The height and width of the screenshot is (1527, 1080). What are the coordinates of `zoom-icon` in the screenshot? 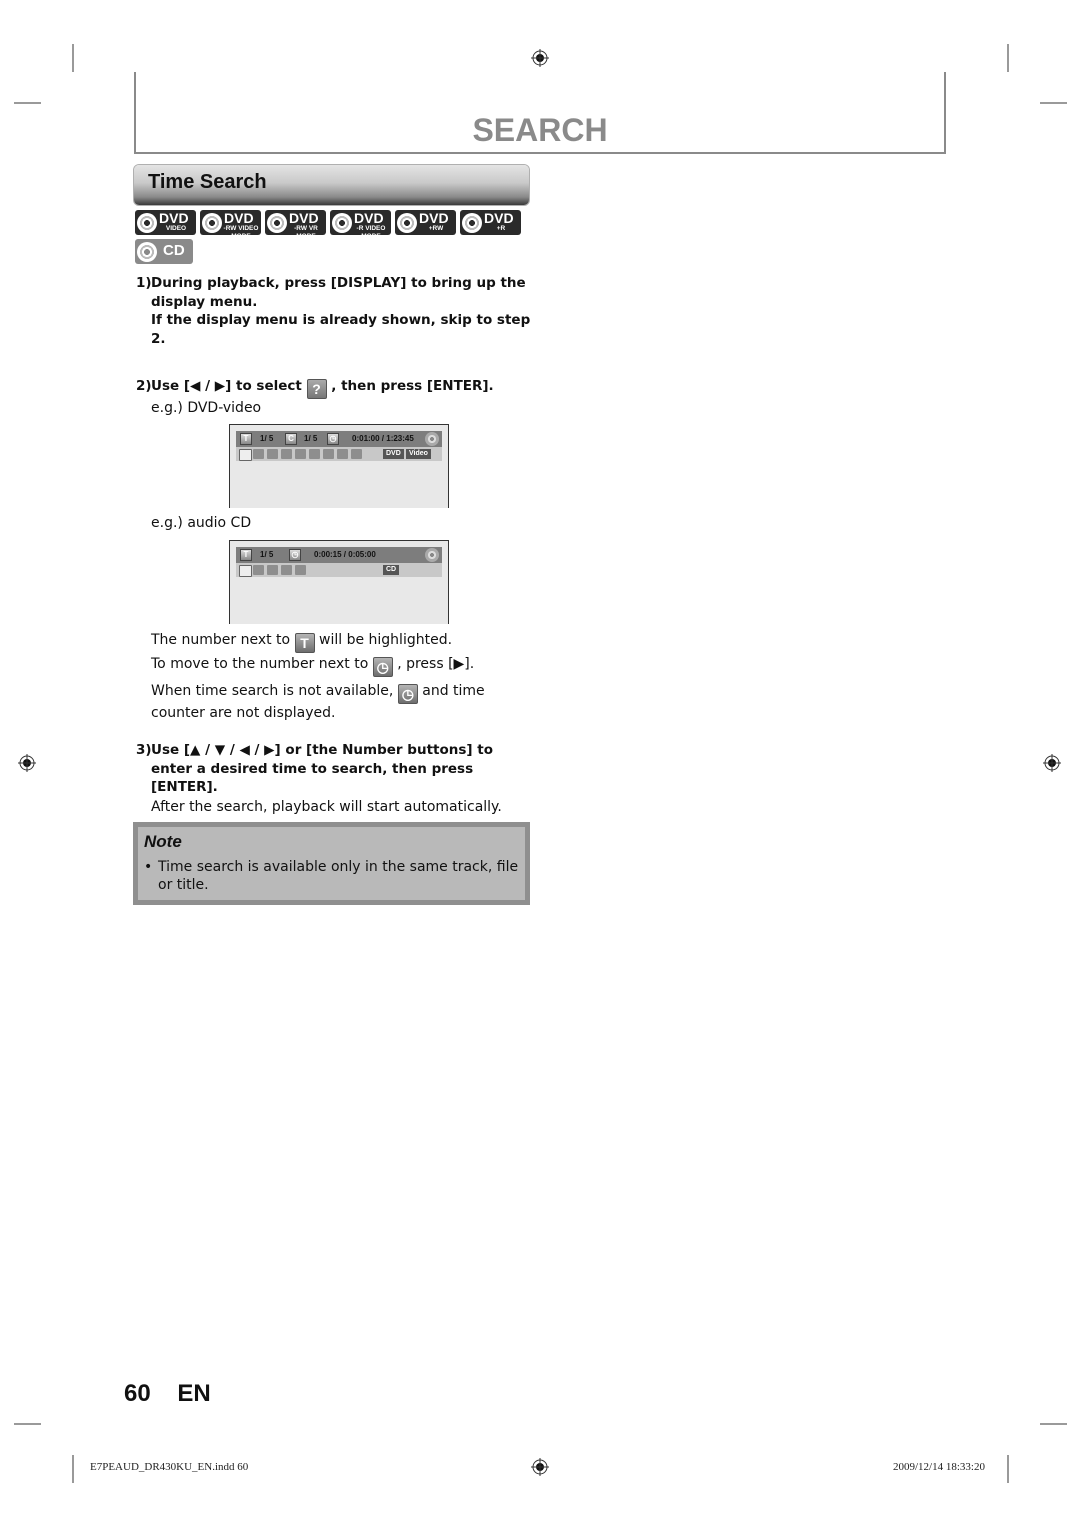 It's located at (342, 454).